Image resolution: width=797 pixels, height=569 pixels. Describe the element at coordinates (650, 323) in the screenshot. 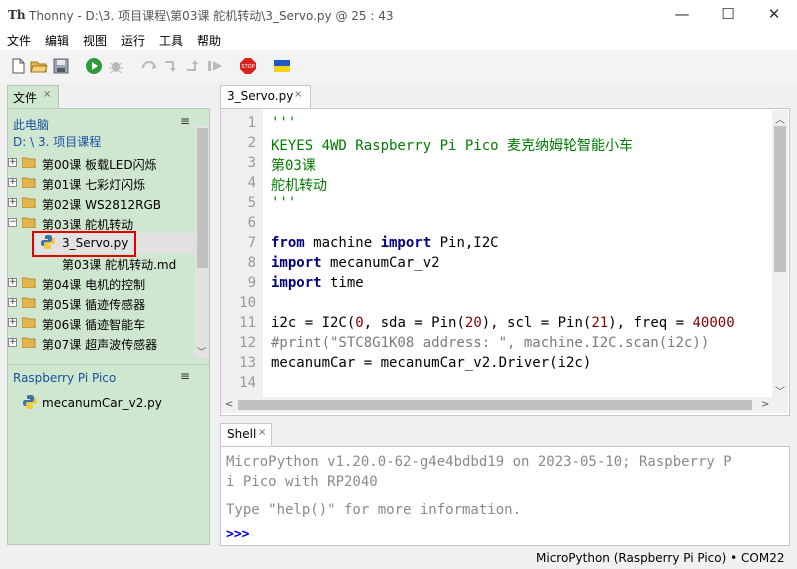

I see `code-text: ), freq =` at that location.